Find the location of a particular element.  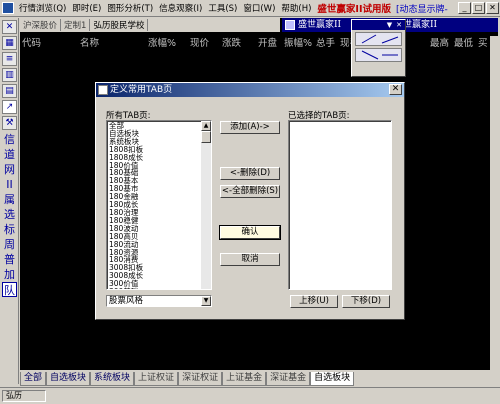

minimize-button: _ is located at coordinates (464, 8).